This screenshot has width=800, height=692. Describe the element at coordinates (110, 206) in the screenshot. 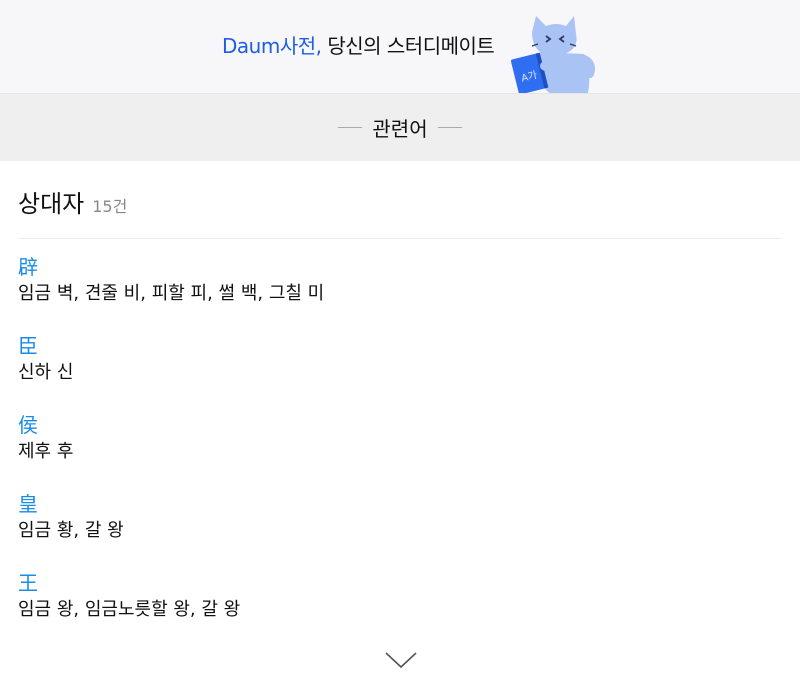

I see `result-count: 15건` at that location.